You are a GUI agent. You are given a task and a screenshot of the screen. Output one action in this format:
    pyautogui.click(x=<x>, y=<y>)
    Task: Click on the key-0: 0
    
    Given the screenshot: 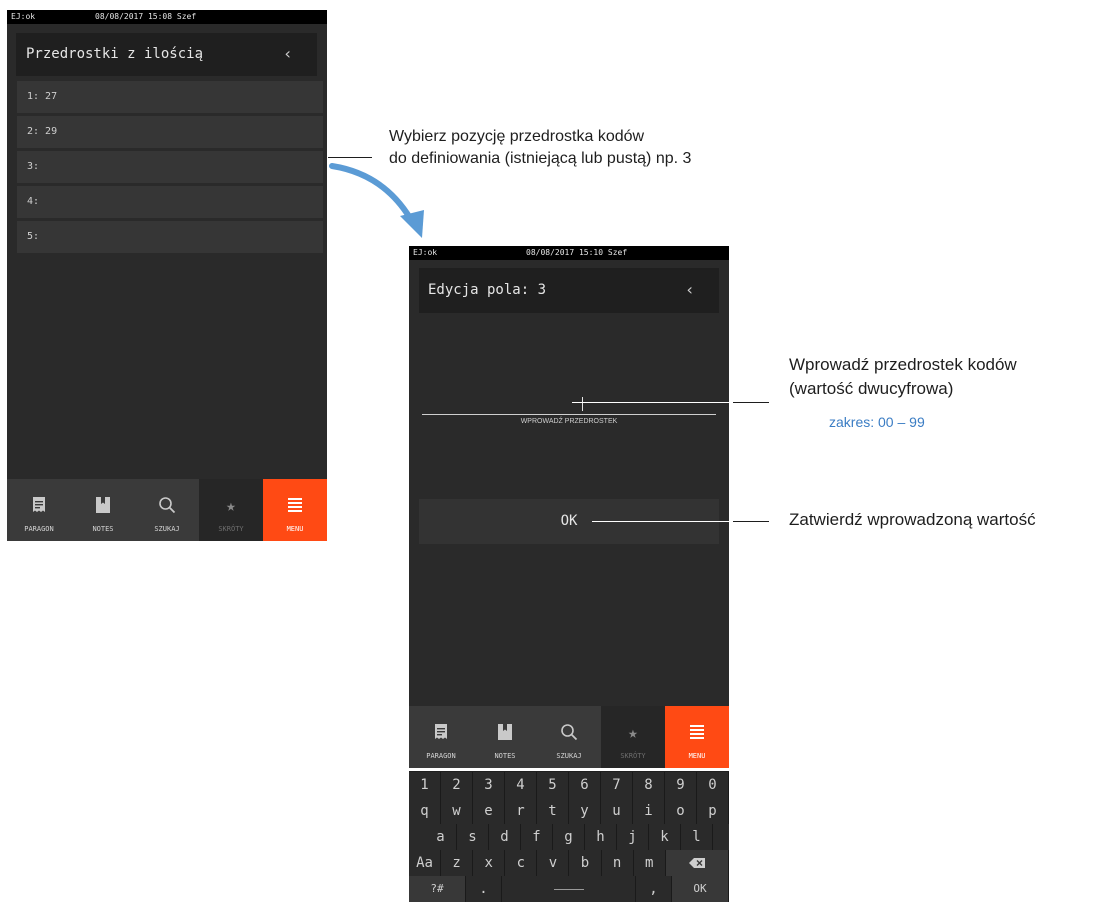 What is the action you would take?
    pyautogui.click(x=713, y=785)
    